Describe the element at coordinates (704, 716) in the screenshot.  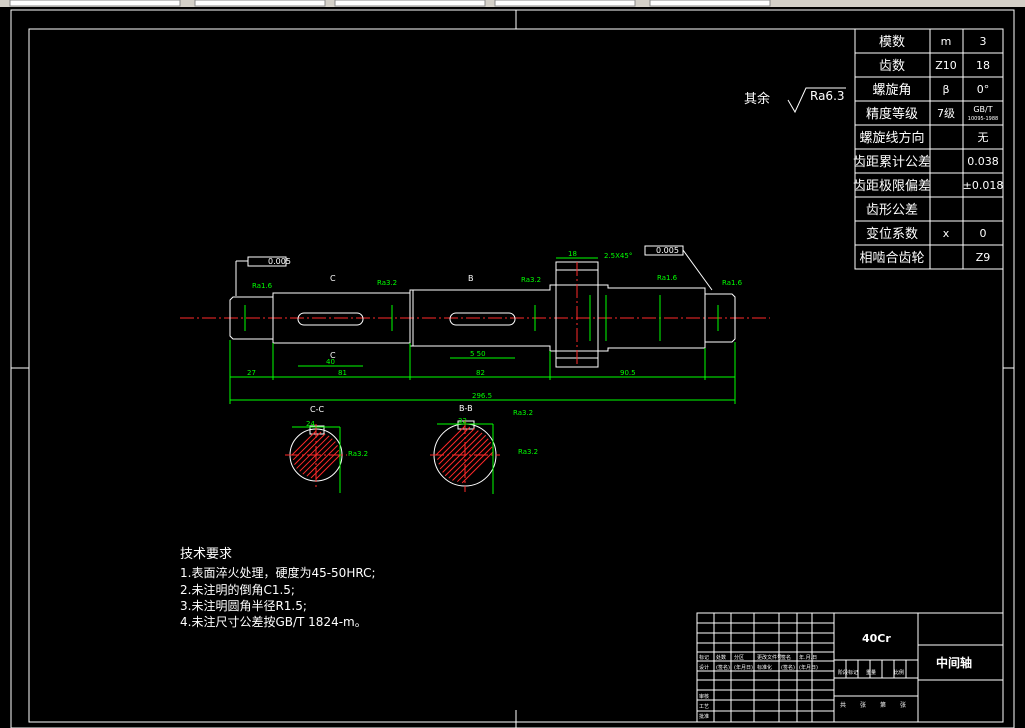
I see `title-block-cell: 批准` at that location.